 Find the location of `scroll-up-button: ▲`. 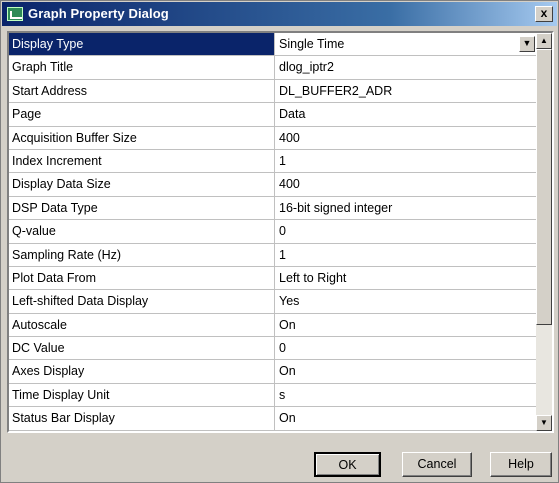

scroll-up-button: ▲ is located at coordinates (544, 41).